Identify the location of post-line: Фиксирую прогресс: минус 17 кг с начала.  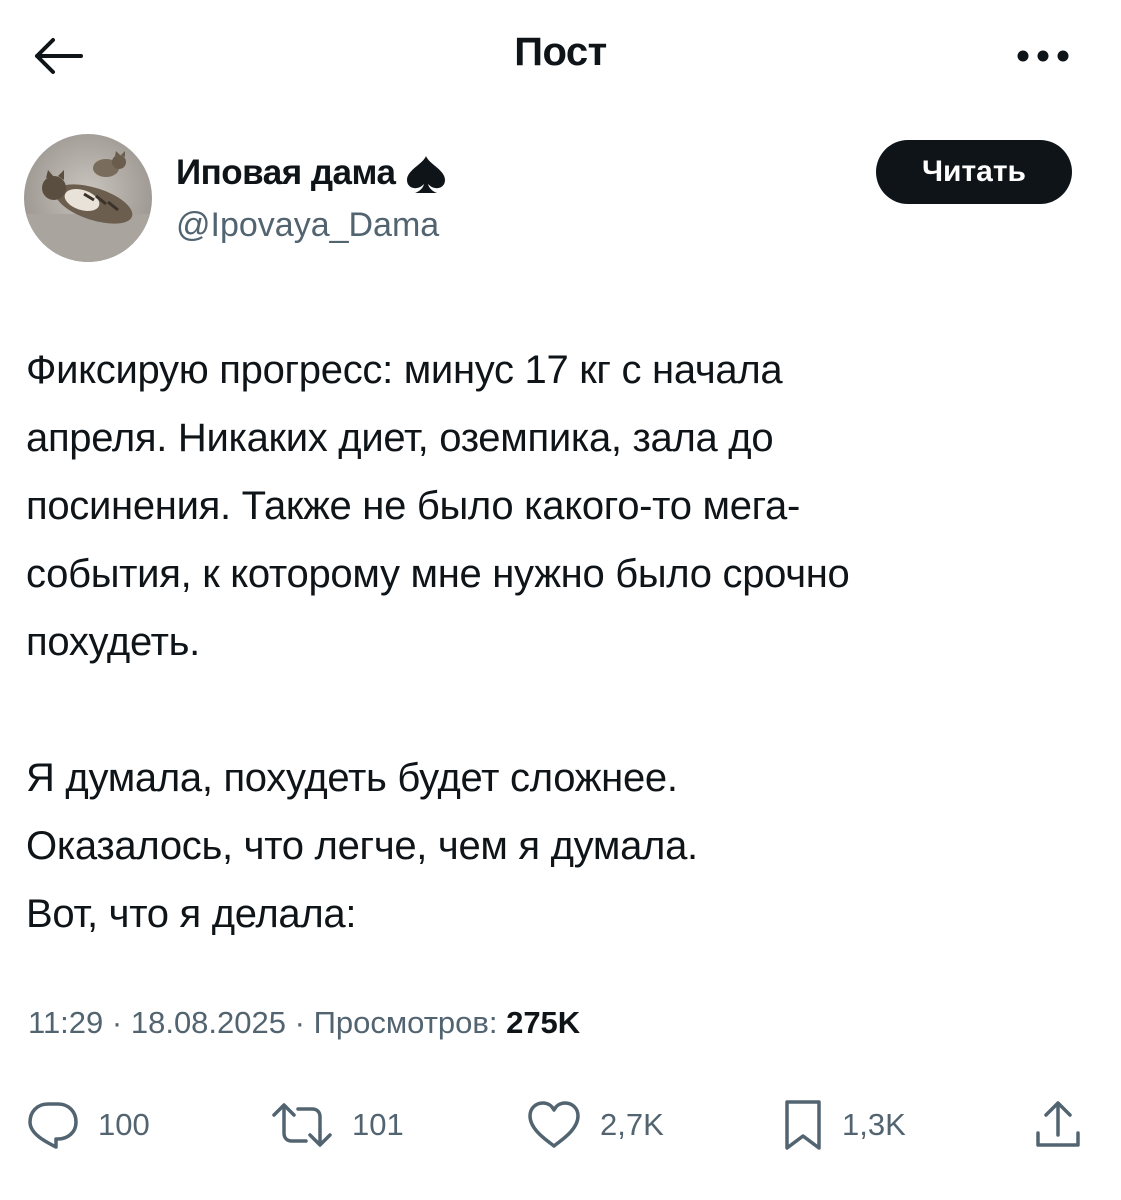
(404, 370).